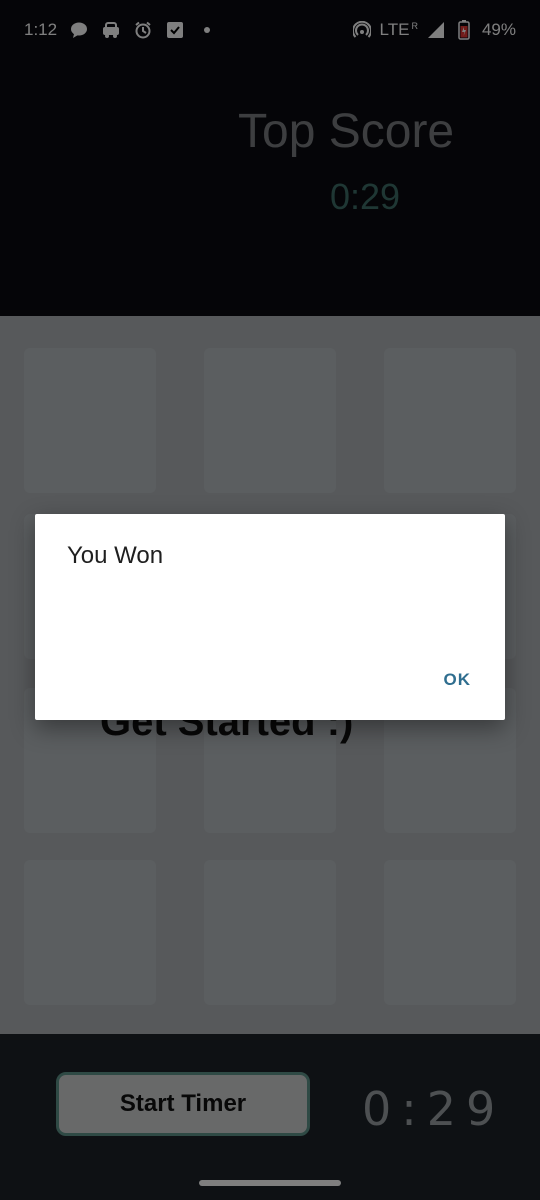 The height and width of the screenshot is (1200, 540). What do you see at coordinates (115, 555) in the screenshot?
I see `dialog-title: You Won` at bounding box center [115, 555].